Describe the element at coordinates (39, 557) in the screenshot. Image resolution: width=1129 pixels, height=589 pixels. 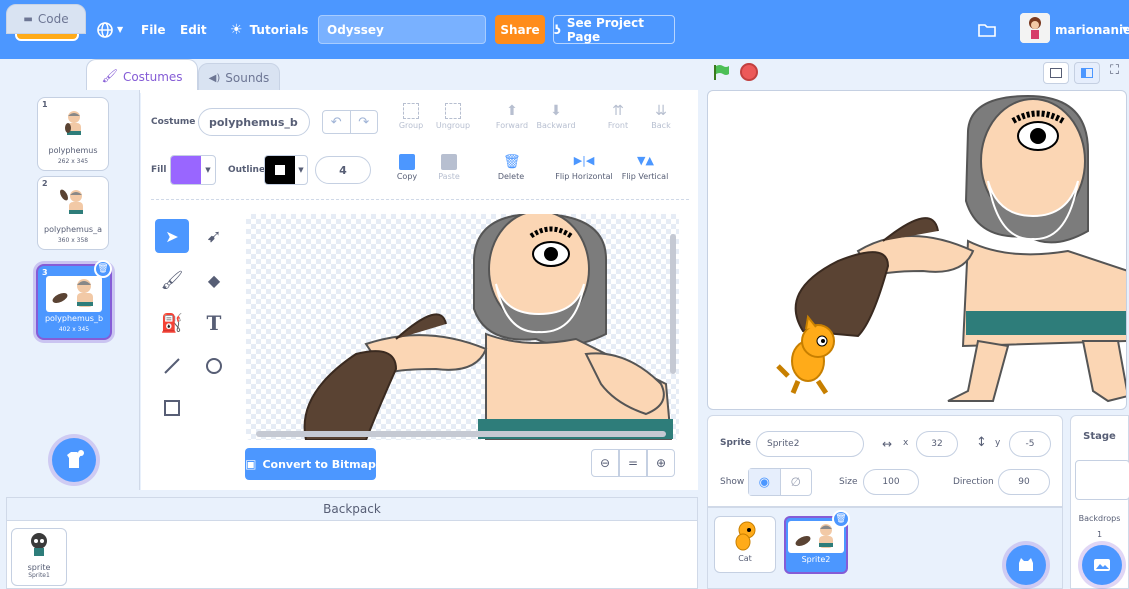
I see `backpack-item: sprite Sprite1` at that location.